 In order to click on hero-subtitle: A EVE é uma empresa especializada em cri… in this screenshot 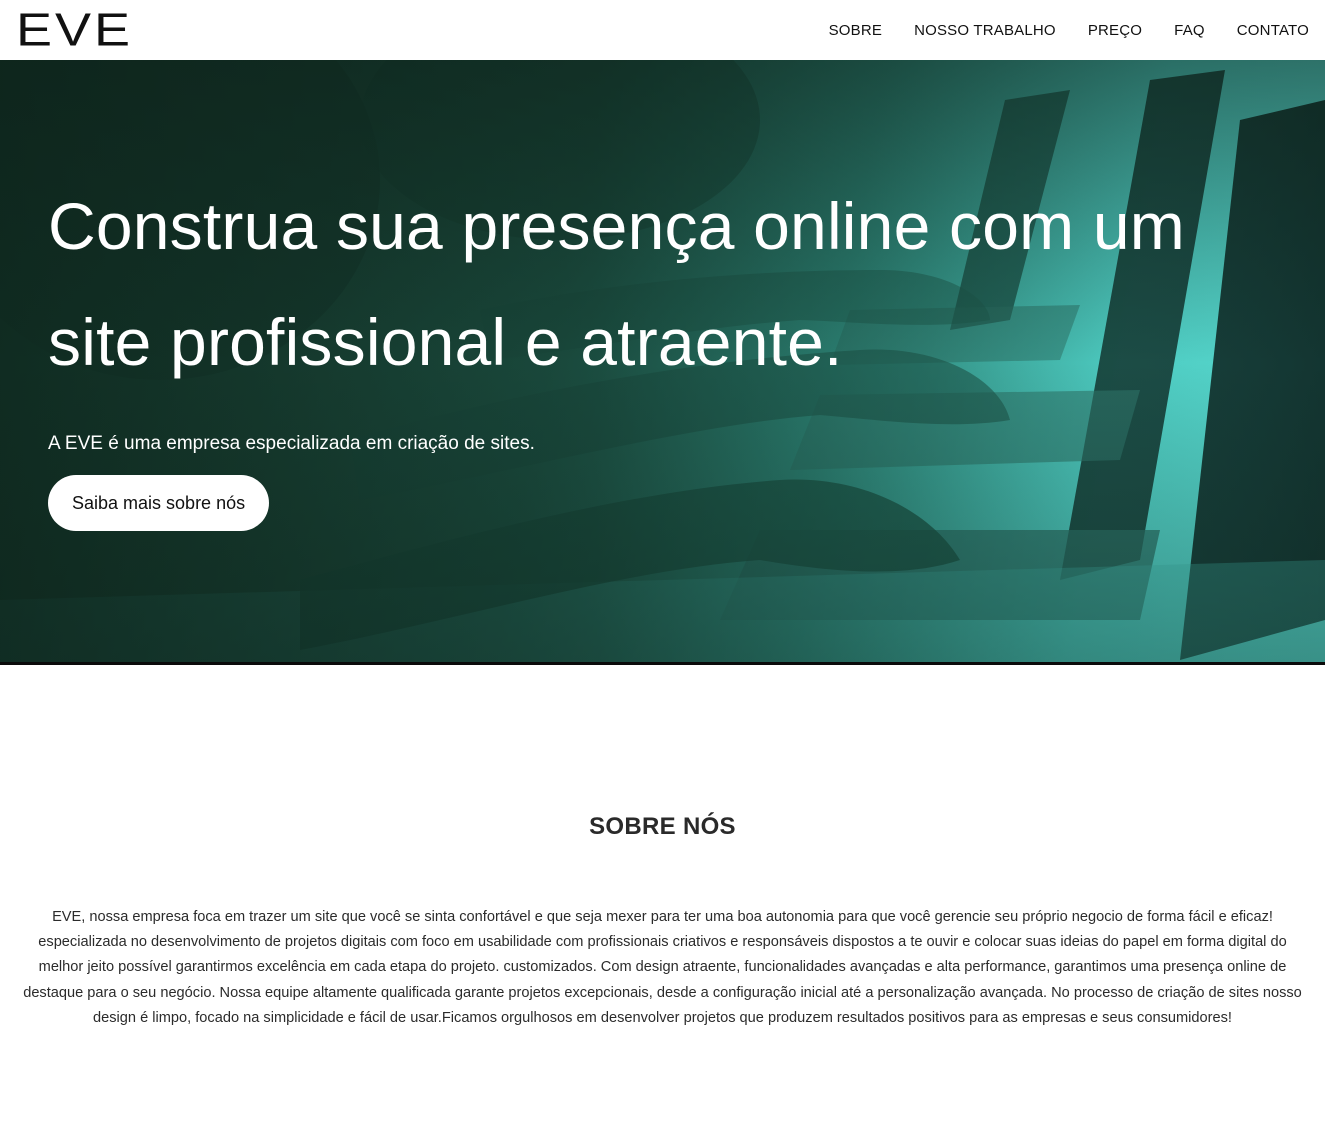, I will do `click(291, 443)`.